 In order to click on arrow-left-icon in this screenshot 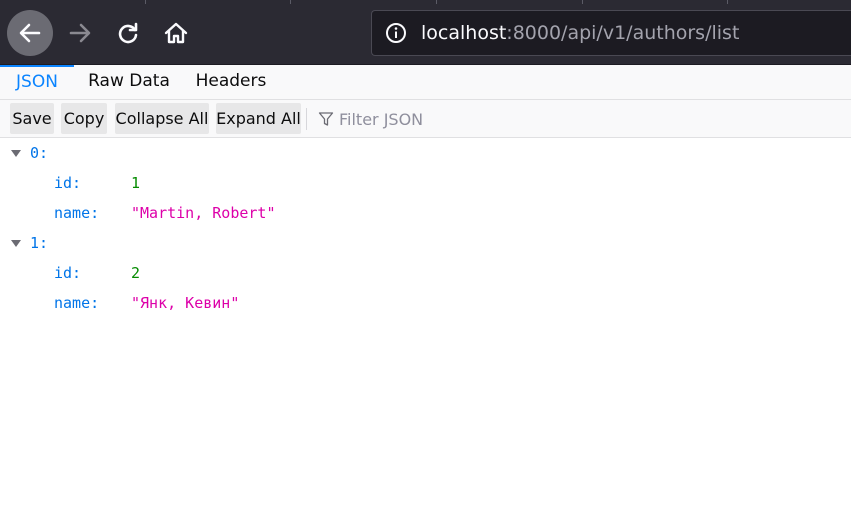, I will do `click(30, 33)`.